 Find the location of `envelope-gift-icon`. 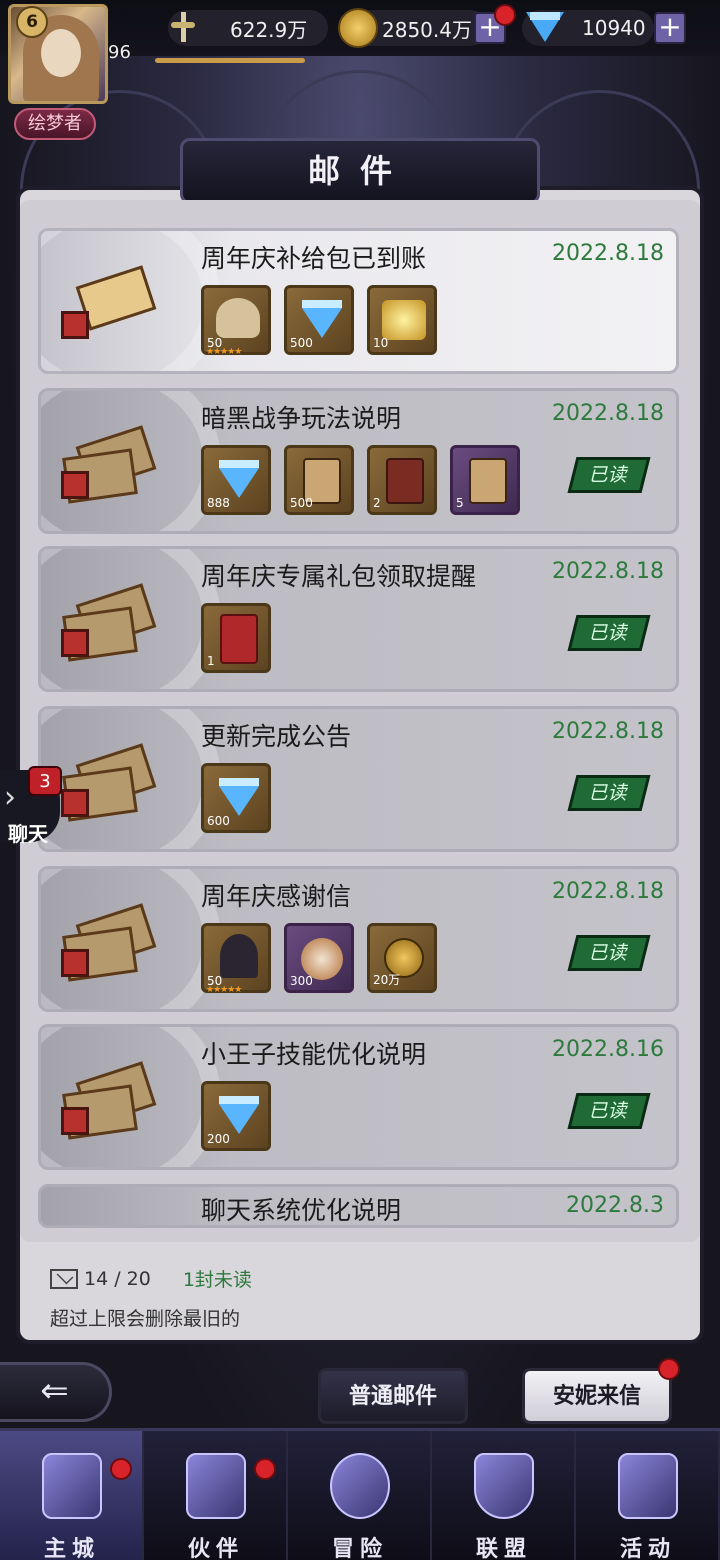

envelope-gift-icon is located at coordinates (109, 303).